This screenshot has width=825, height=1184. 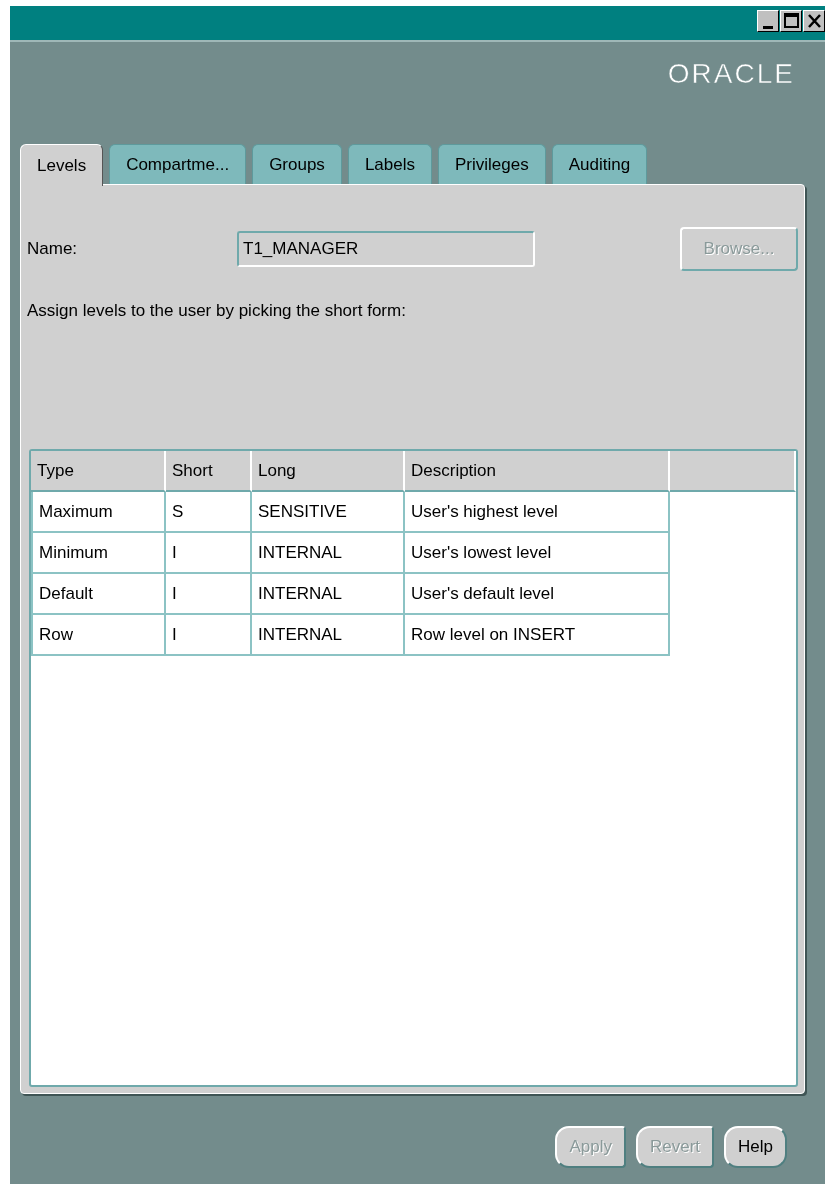 What do you see at coordinates (755, 1147) in the screenshot?
I see `dialog-button: Help` at bounding box center [755, 1147].